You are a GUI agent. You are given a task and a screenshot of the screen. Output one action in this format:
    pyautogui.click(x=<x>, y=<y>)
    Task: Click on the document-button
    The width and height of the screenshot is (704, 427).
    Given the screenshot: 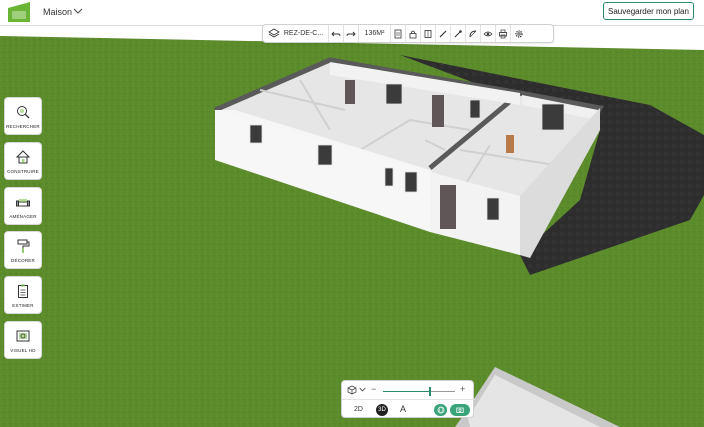 What is the action you would take?
    pyautogui.click(x=398, y=33)
    